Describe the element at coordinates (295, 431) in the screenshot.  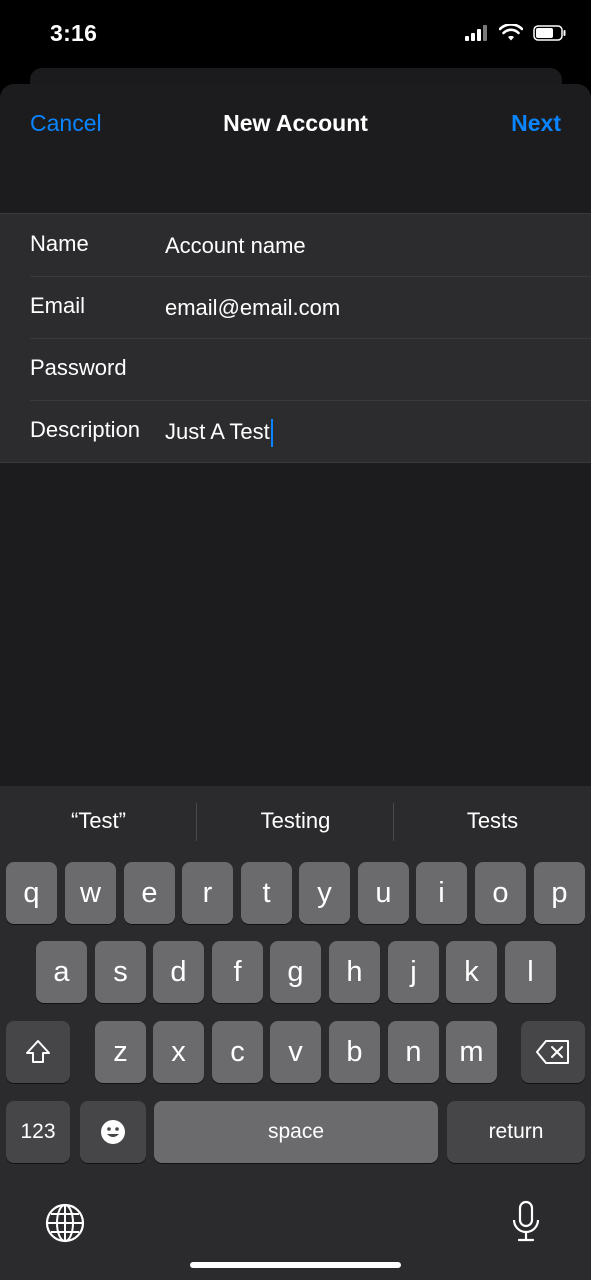
I see `description-row: Description Just A Test` at that location.